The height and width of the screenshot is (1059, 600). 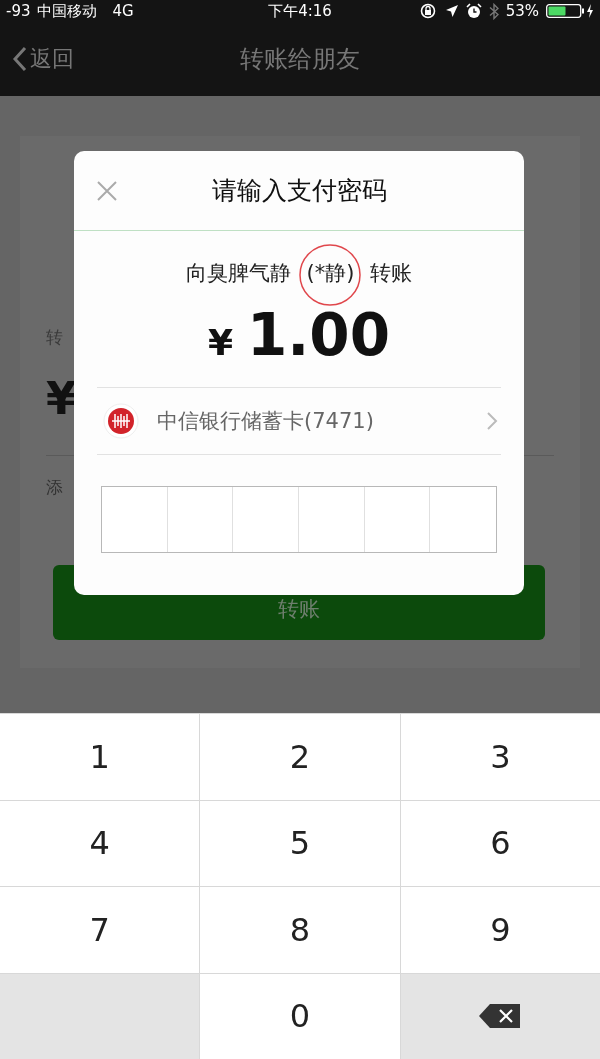 What do you see at coordinates (66, 11) in the screenshot?
I see `carrier-name: 中国移动` at bounding box center [66, 11].